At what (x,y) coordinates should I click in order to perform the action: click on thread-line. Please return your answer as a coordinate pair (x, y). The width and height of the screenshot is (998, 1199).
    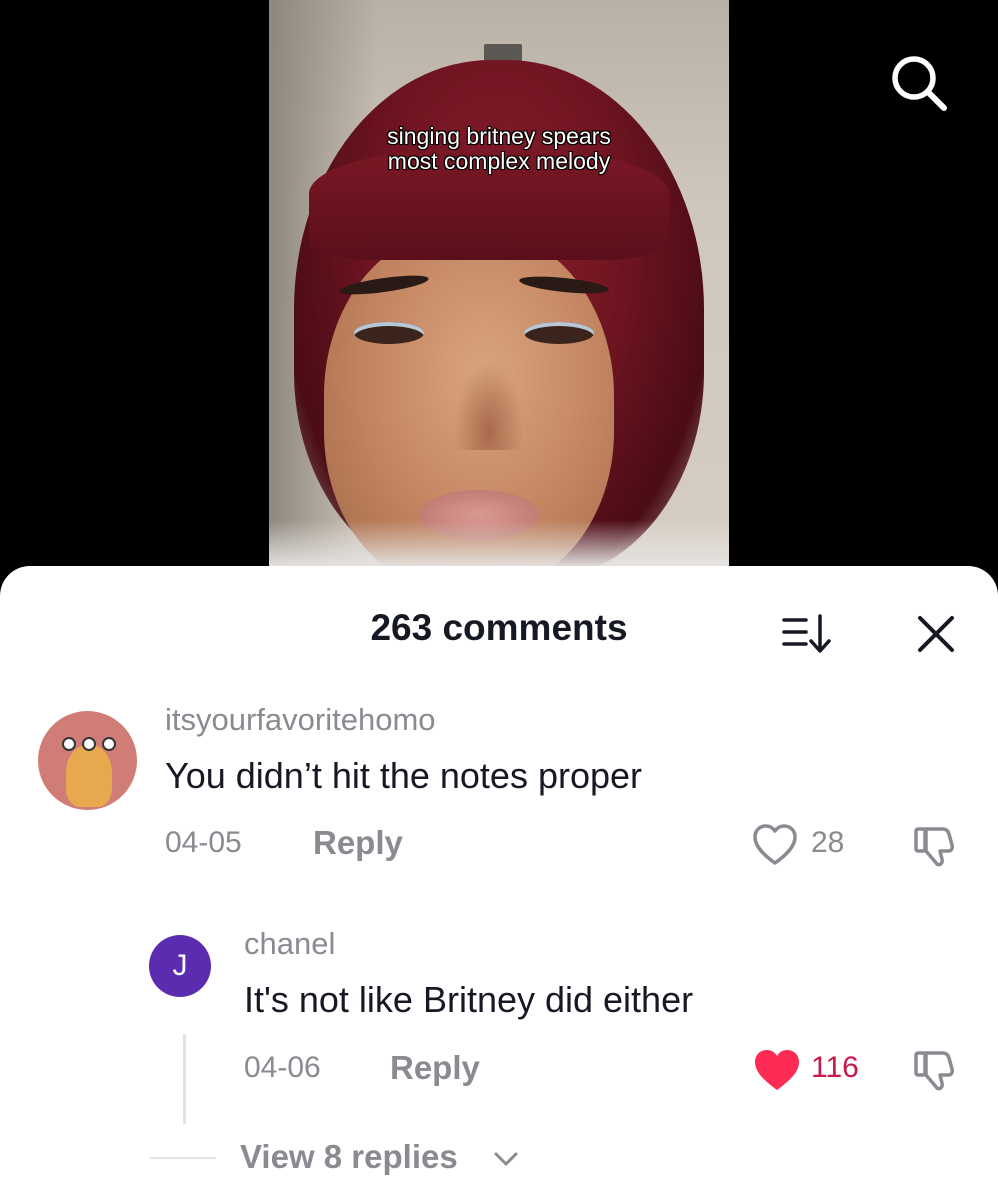
    Looking at the image, I should click on (184, 1079).